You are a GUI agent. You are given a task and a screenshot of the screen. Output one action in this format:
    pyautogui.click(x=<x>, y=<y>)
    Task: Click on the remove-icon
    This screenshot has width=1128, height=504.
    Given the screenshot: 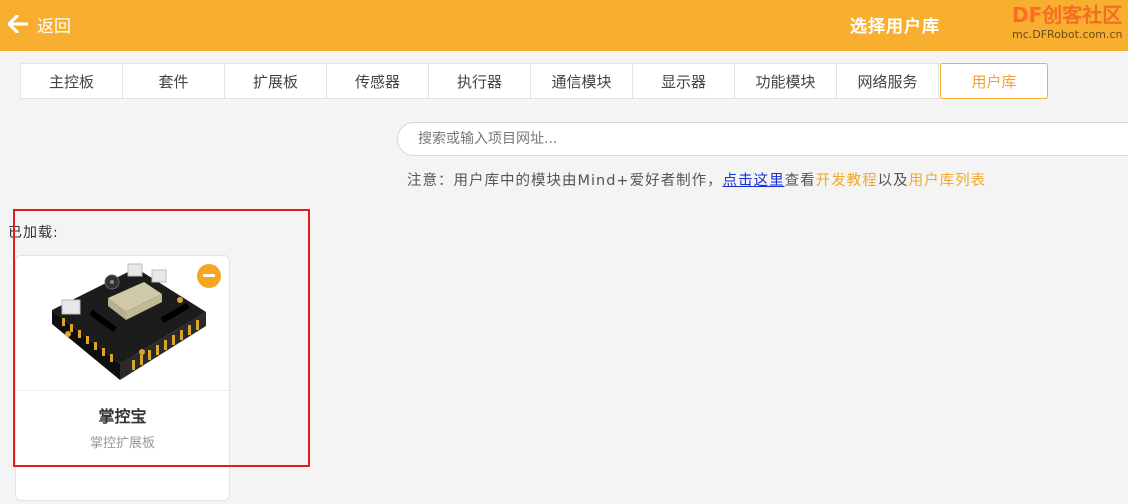 What is the action you would take?
    pyautogui.click(x=209, y=276)
    